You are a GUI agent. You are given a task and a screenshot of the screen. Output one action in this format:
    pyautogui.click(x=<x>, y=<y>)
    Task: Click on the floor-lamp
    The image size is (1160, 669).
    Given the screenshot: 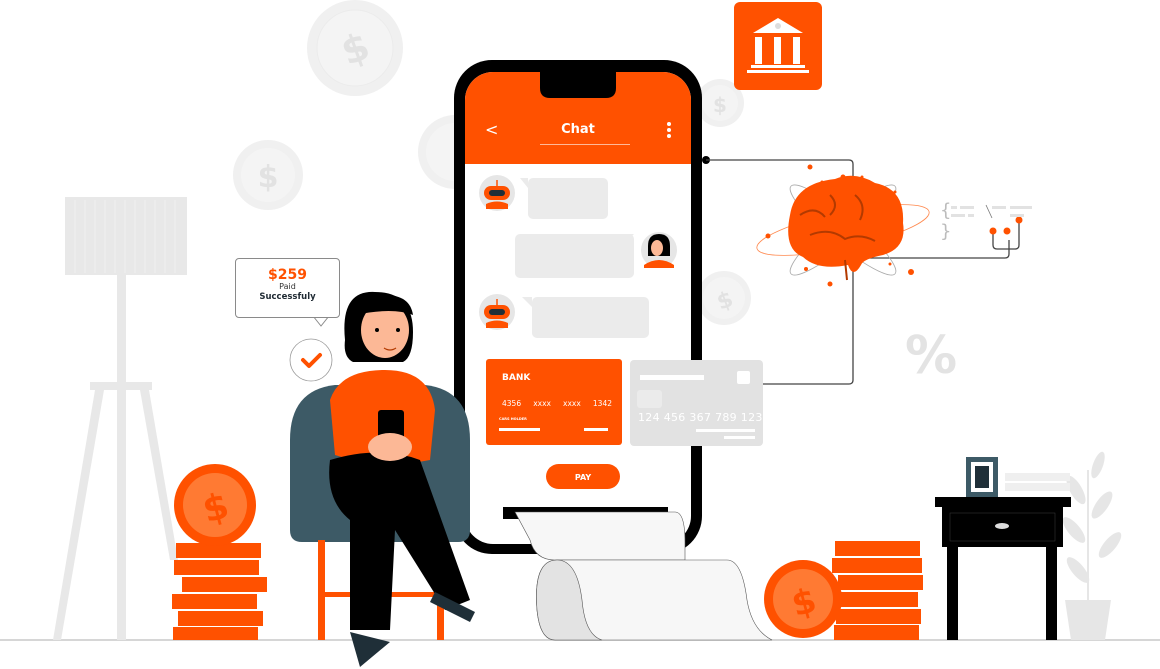 What is the action you would take?
    pyautogui.click(x=120, y=418)
    